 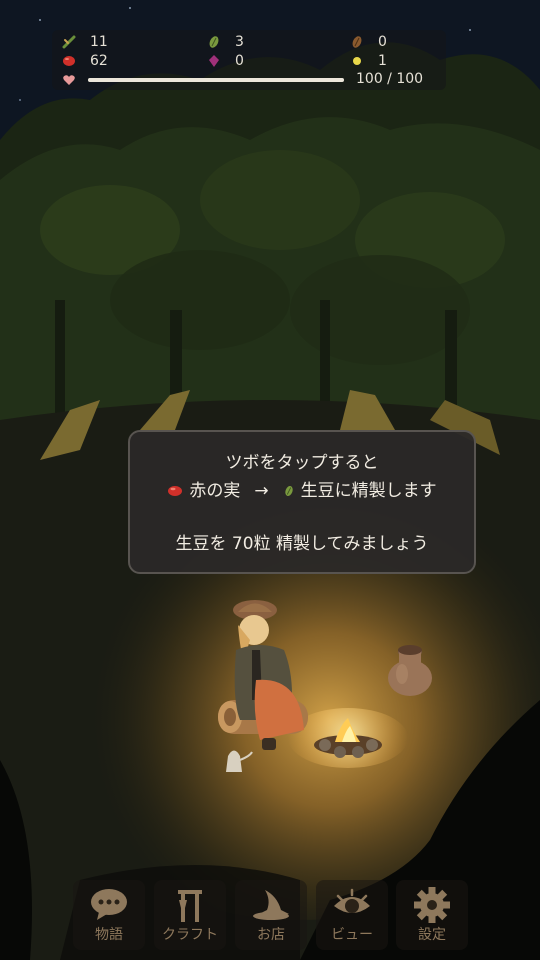 I want to click on bottom-nav: 物語 クラフト お店 ビュー 設定, so click(x=270, y=915).